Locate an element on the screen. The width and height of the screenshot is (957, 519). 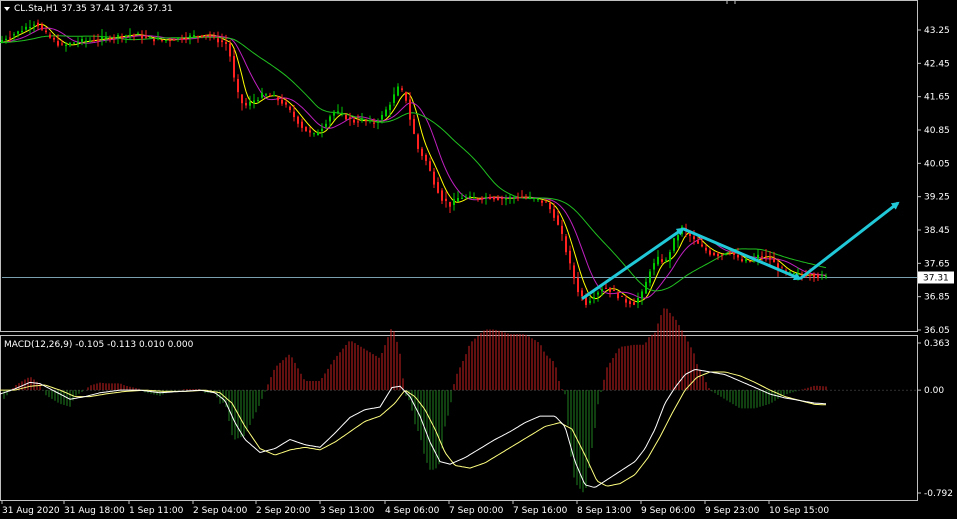
macd-tick-label: 0.363 is located at coordinates (937, 344).